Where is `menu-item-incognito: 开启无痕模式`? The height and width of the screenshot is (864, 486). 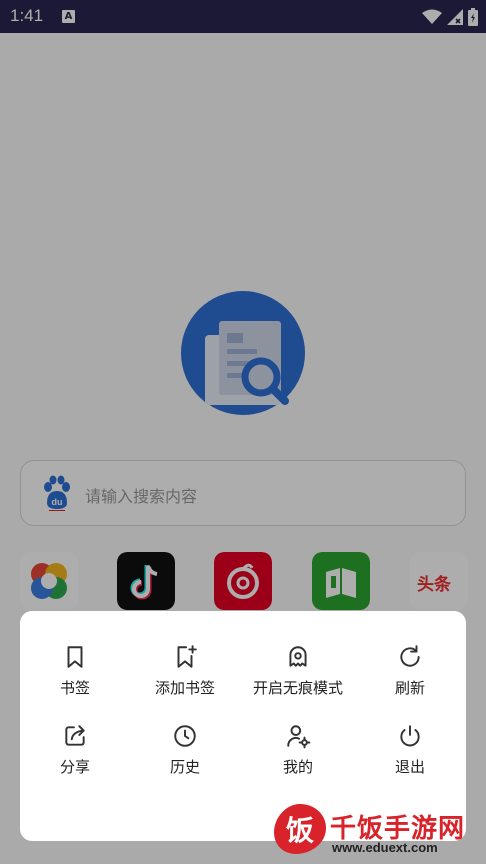
menu-item-incognito: 开启无痕模式 is located at coordinates (298, 674).